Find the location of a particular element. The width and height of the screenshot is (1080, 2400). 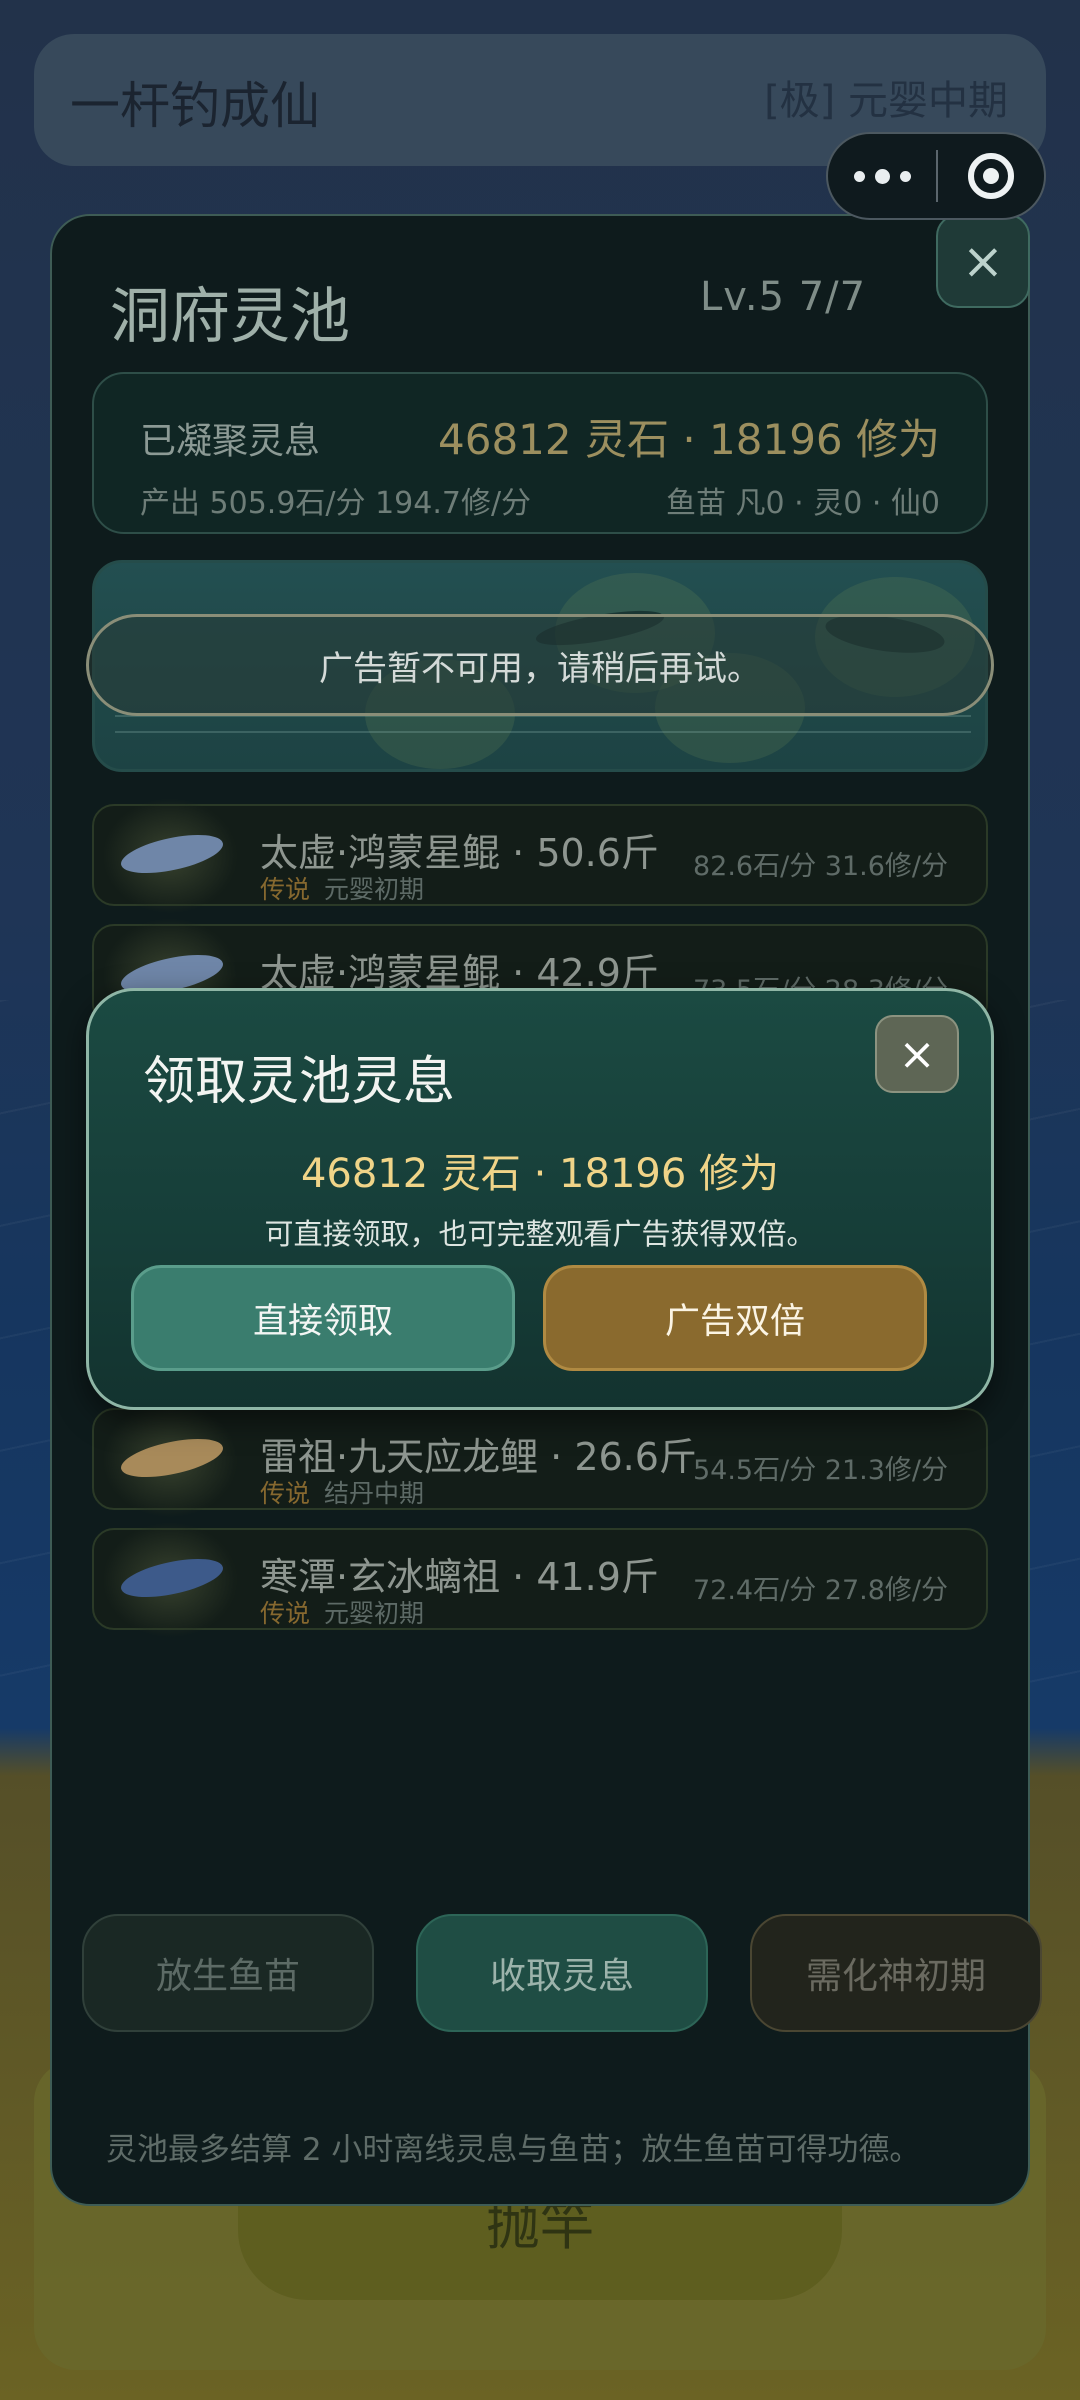

fish-realm: 结丹中期 is located at coordinates (374, 1493).